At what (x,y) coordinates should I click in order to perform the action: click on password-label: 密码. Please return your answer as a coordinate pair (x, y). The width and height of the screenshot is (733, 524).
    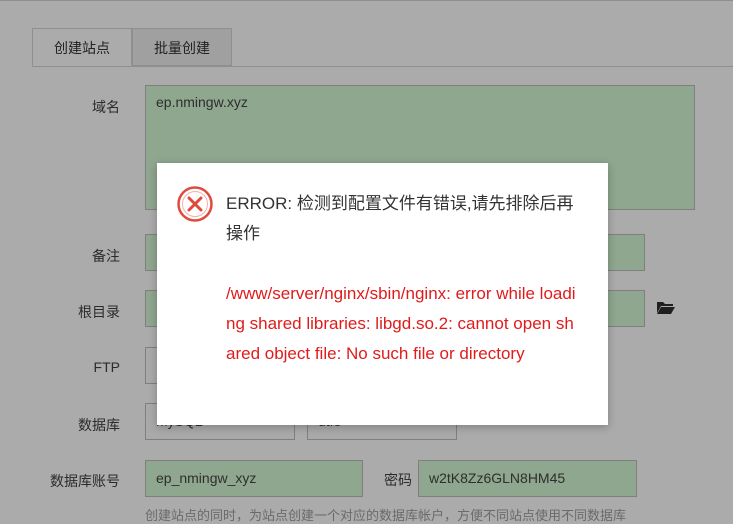
    Looking at the image, I should click on (398, 480).